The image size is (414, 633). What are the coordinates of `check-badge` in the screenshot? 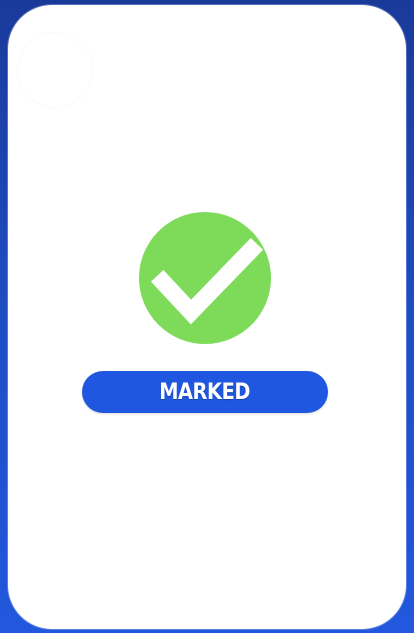 It's located at (205, 278).